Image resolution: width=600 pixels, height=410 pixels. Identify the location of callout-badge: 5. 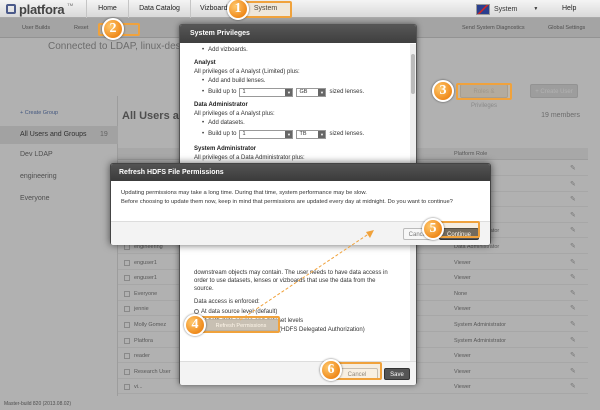
(433, 229).